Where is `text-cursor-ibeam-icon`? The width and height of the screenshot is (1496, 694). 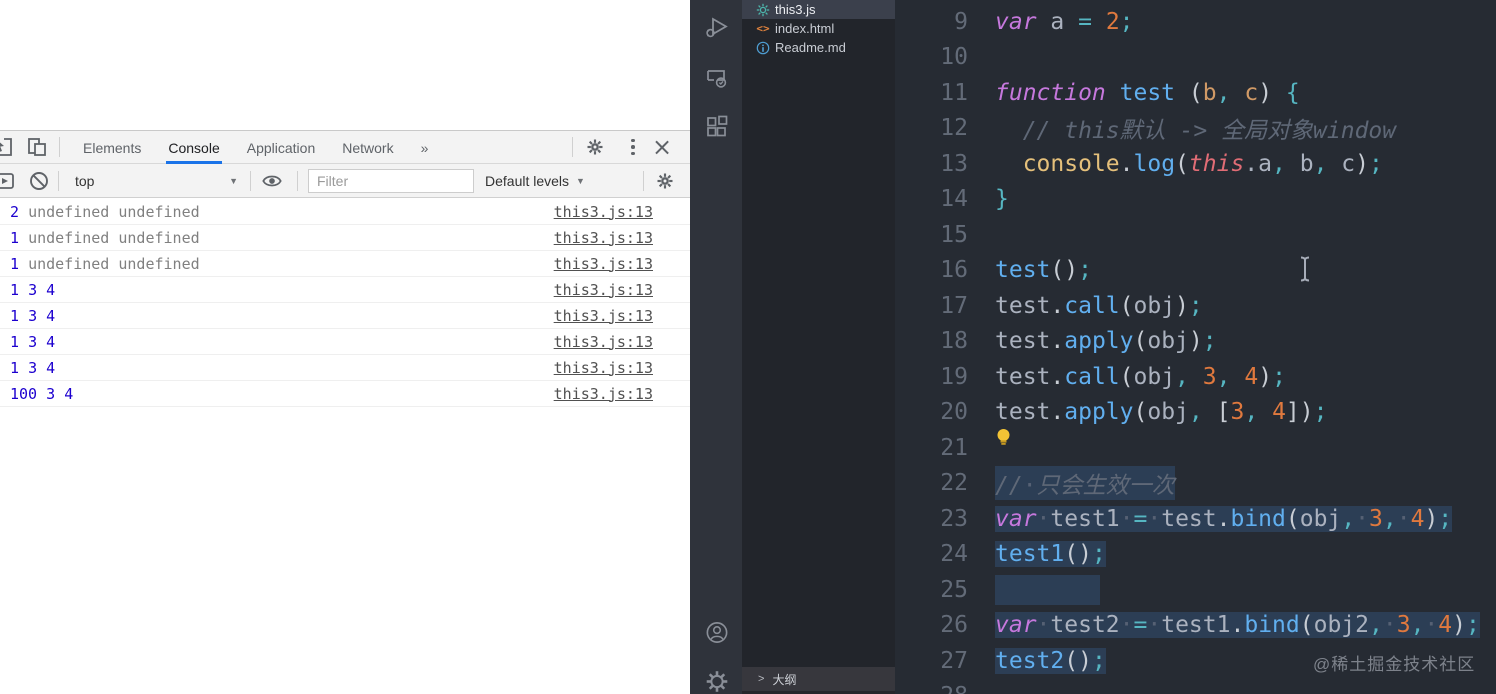 text-cursor-ibeam-icon is located at coordinates (1305, 271).